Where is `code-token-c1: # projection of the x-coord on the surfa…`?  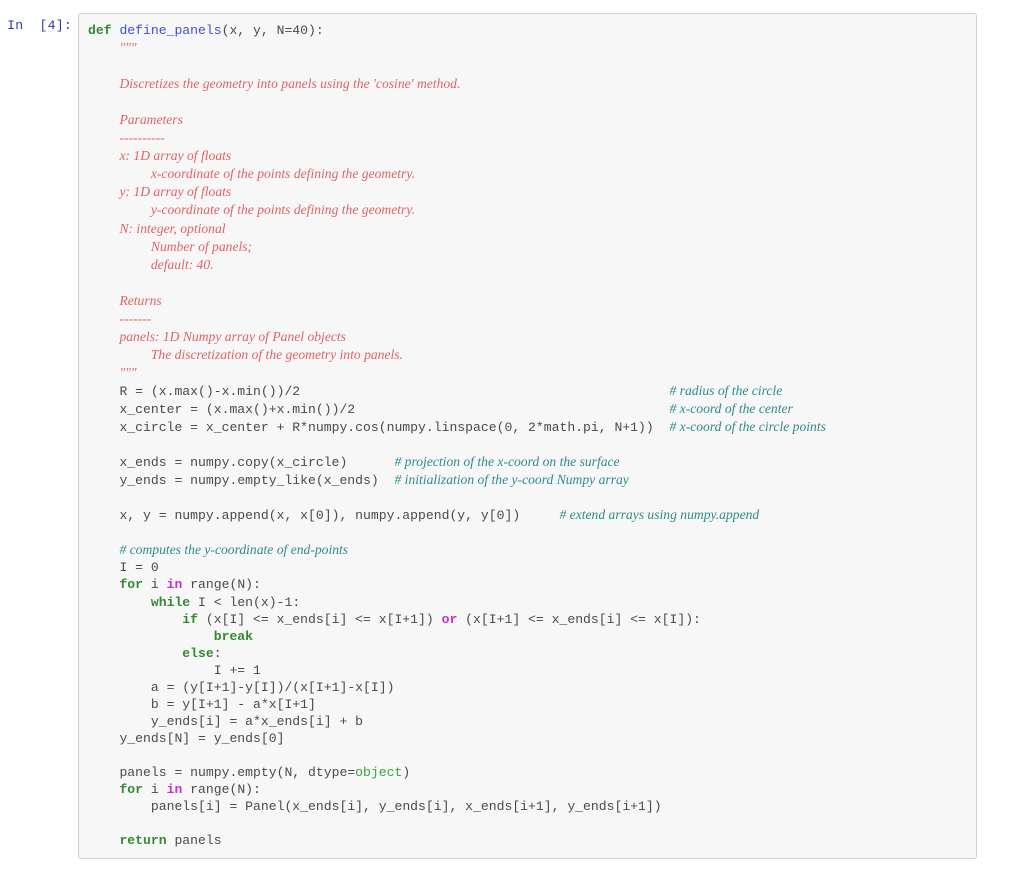 code-token-c1: # projection of the x-coord on the surfa… is located at coordinates (507, 462).